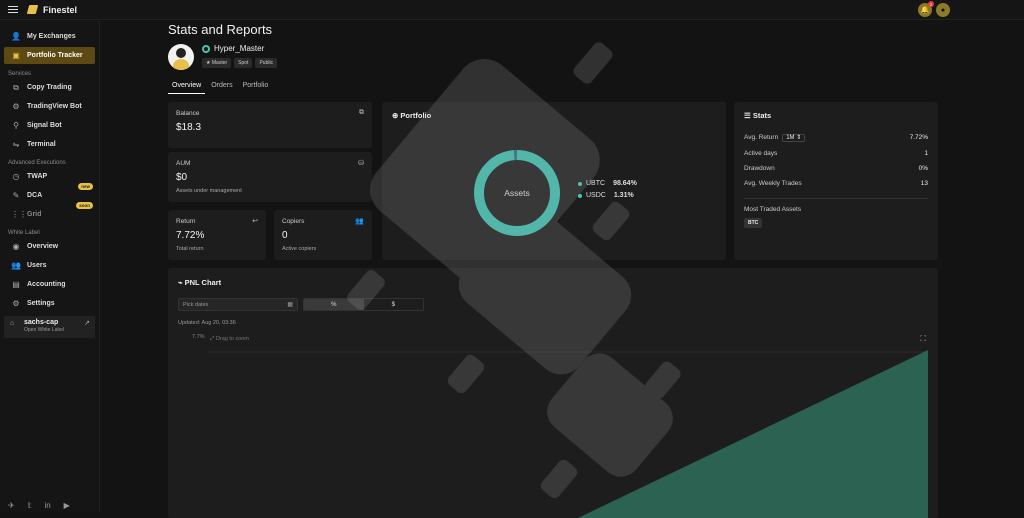  Describe the element at coordinates (11, 505) in the screenshot. I see `telegram-icon: ✈` at that location.